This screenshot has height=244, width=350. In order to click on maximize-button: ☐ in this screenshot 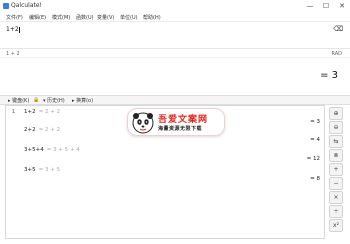, I will do `click(326, 6)`.